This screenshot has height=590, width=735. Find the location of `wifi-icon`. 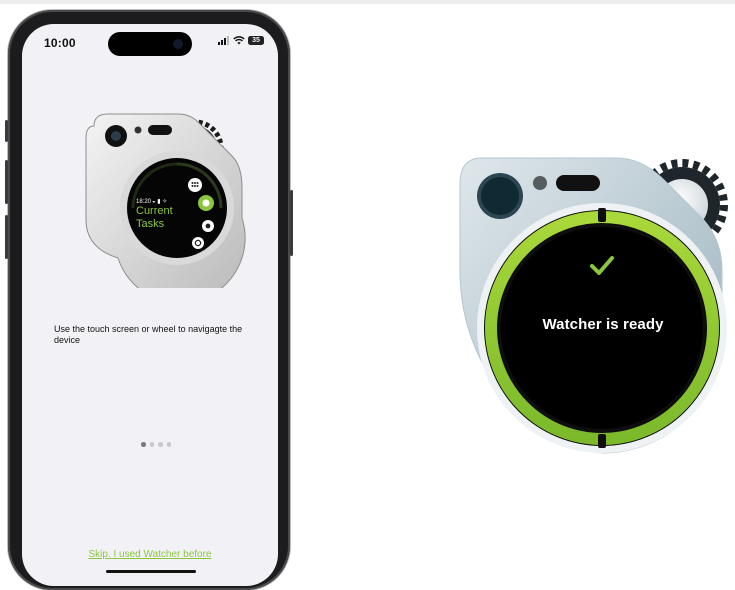

wifi-icon is located at coordinates (239, 40).